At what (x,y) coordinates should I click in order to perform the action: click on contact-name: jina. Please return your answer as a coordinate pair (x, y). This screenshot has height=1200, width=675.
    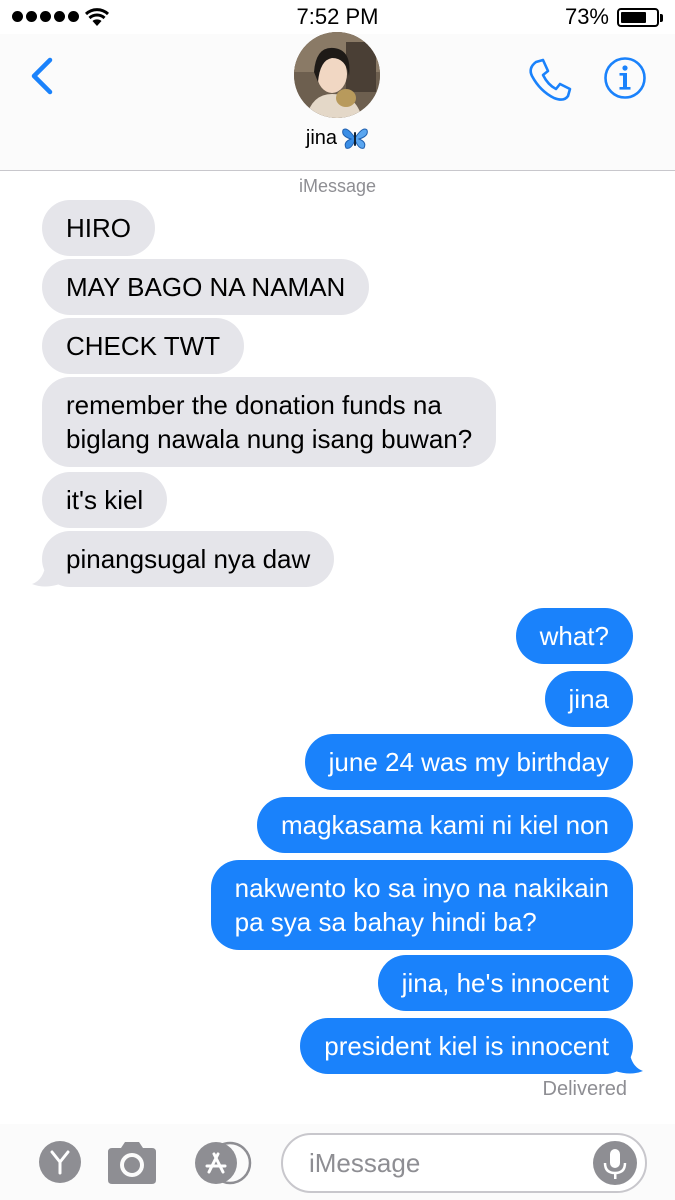
    Looking at the image, I should click on (337, 138).